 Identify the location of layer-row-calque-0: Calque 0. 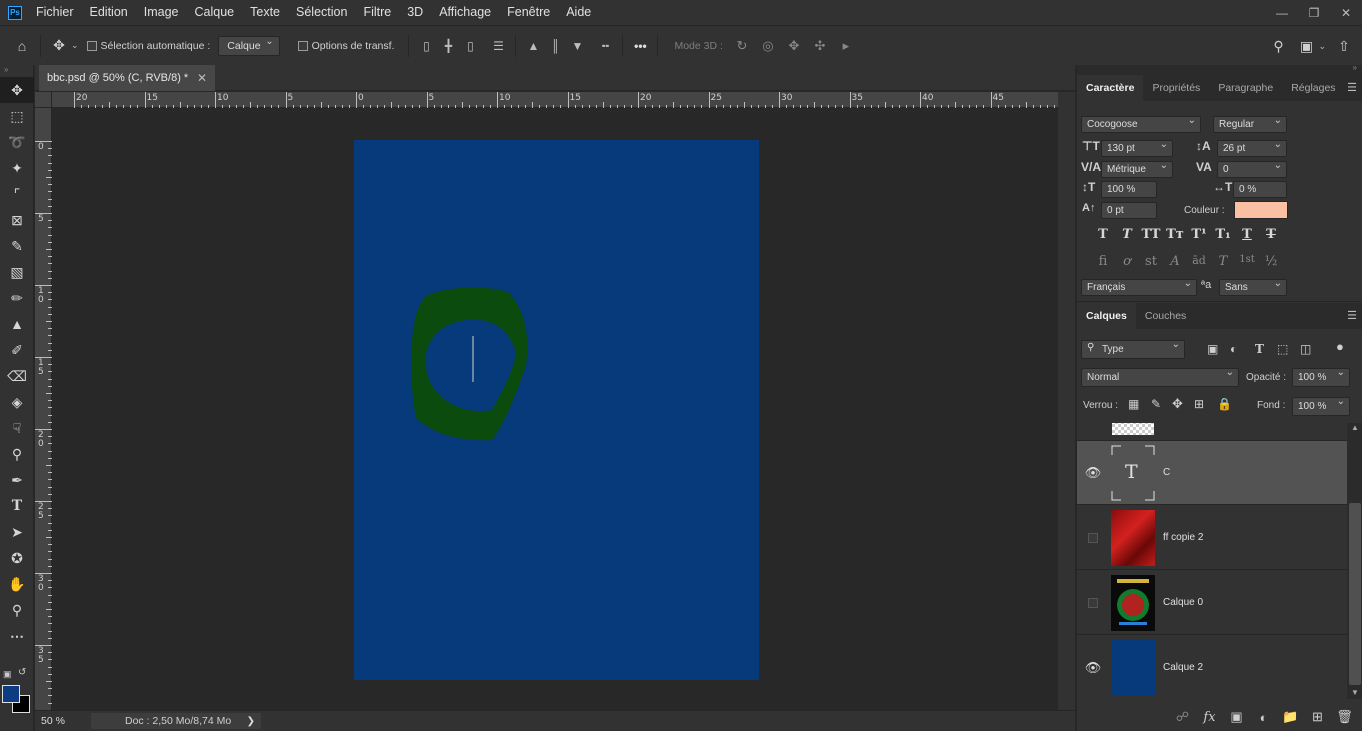
(1212, 603).